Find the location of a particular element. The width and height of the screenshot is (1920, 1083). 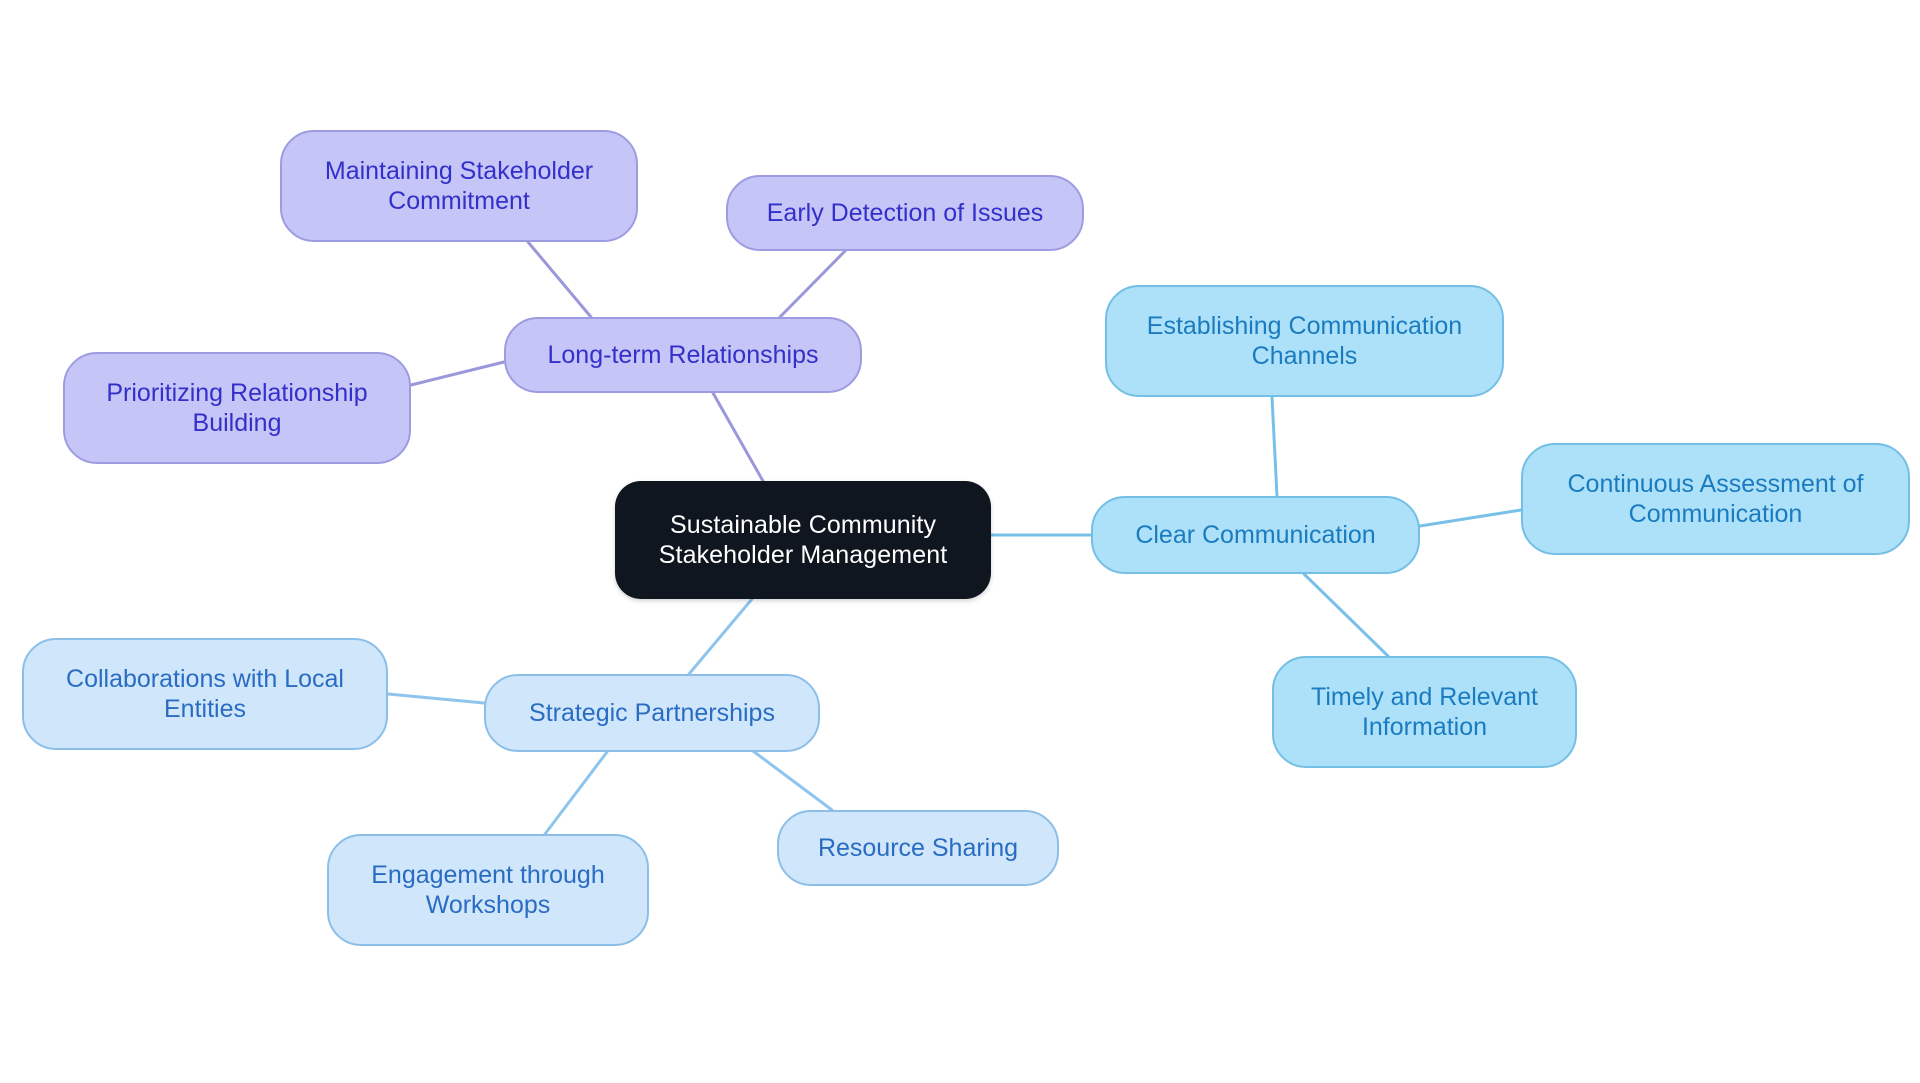

edge-clear_comm-to-establishing is located at coordinates (1274, 446).